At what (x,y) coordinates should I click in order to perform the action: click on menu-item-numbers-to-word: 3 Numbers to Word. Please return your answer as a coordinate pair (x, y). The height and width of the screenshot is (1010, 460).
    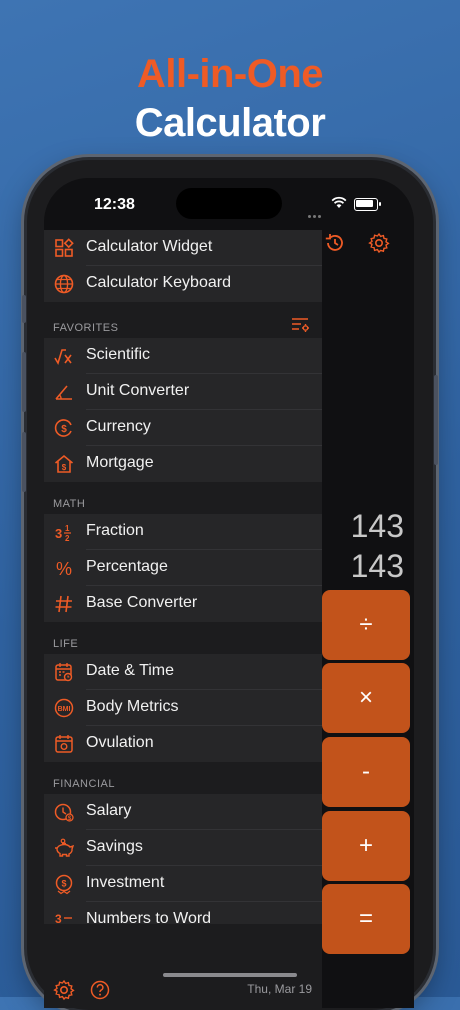
    Looking at the image, I should click on (183, 913).